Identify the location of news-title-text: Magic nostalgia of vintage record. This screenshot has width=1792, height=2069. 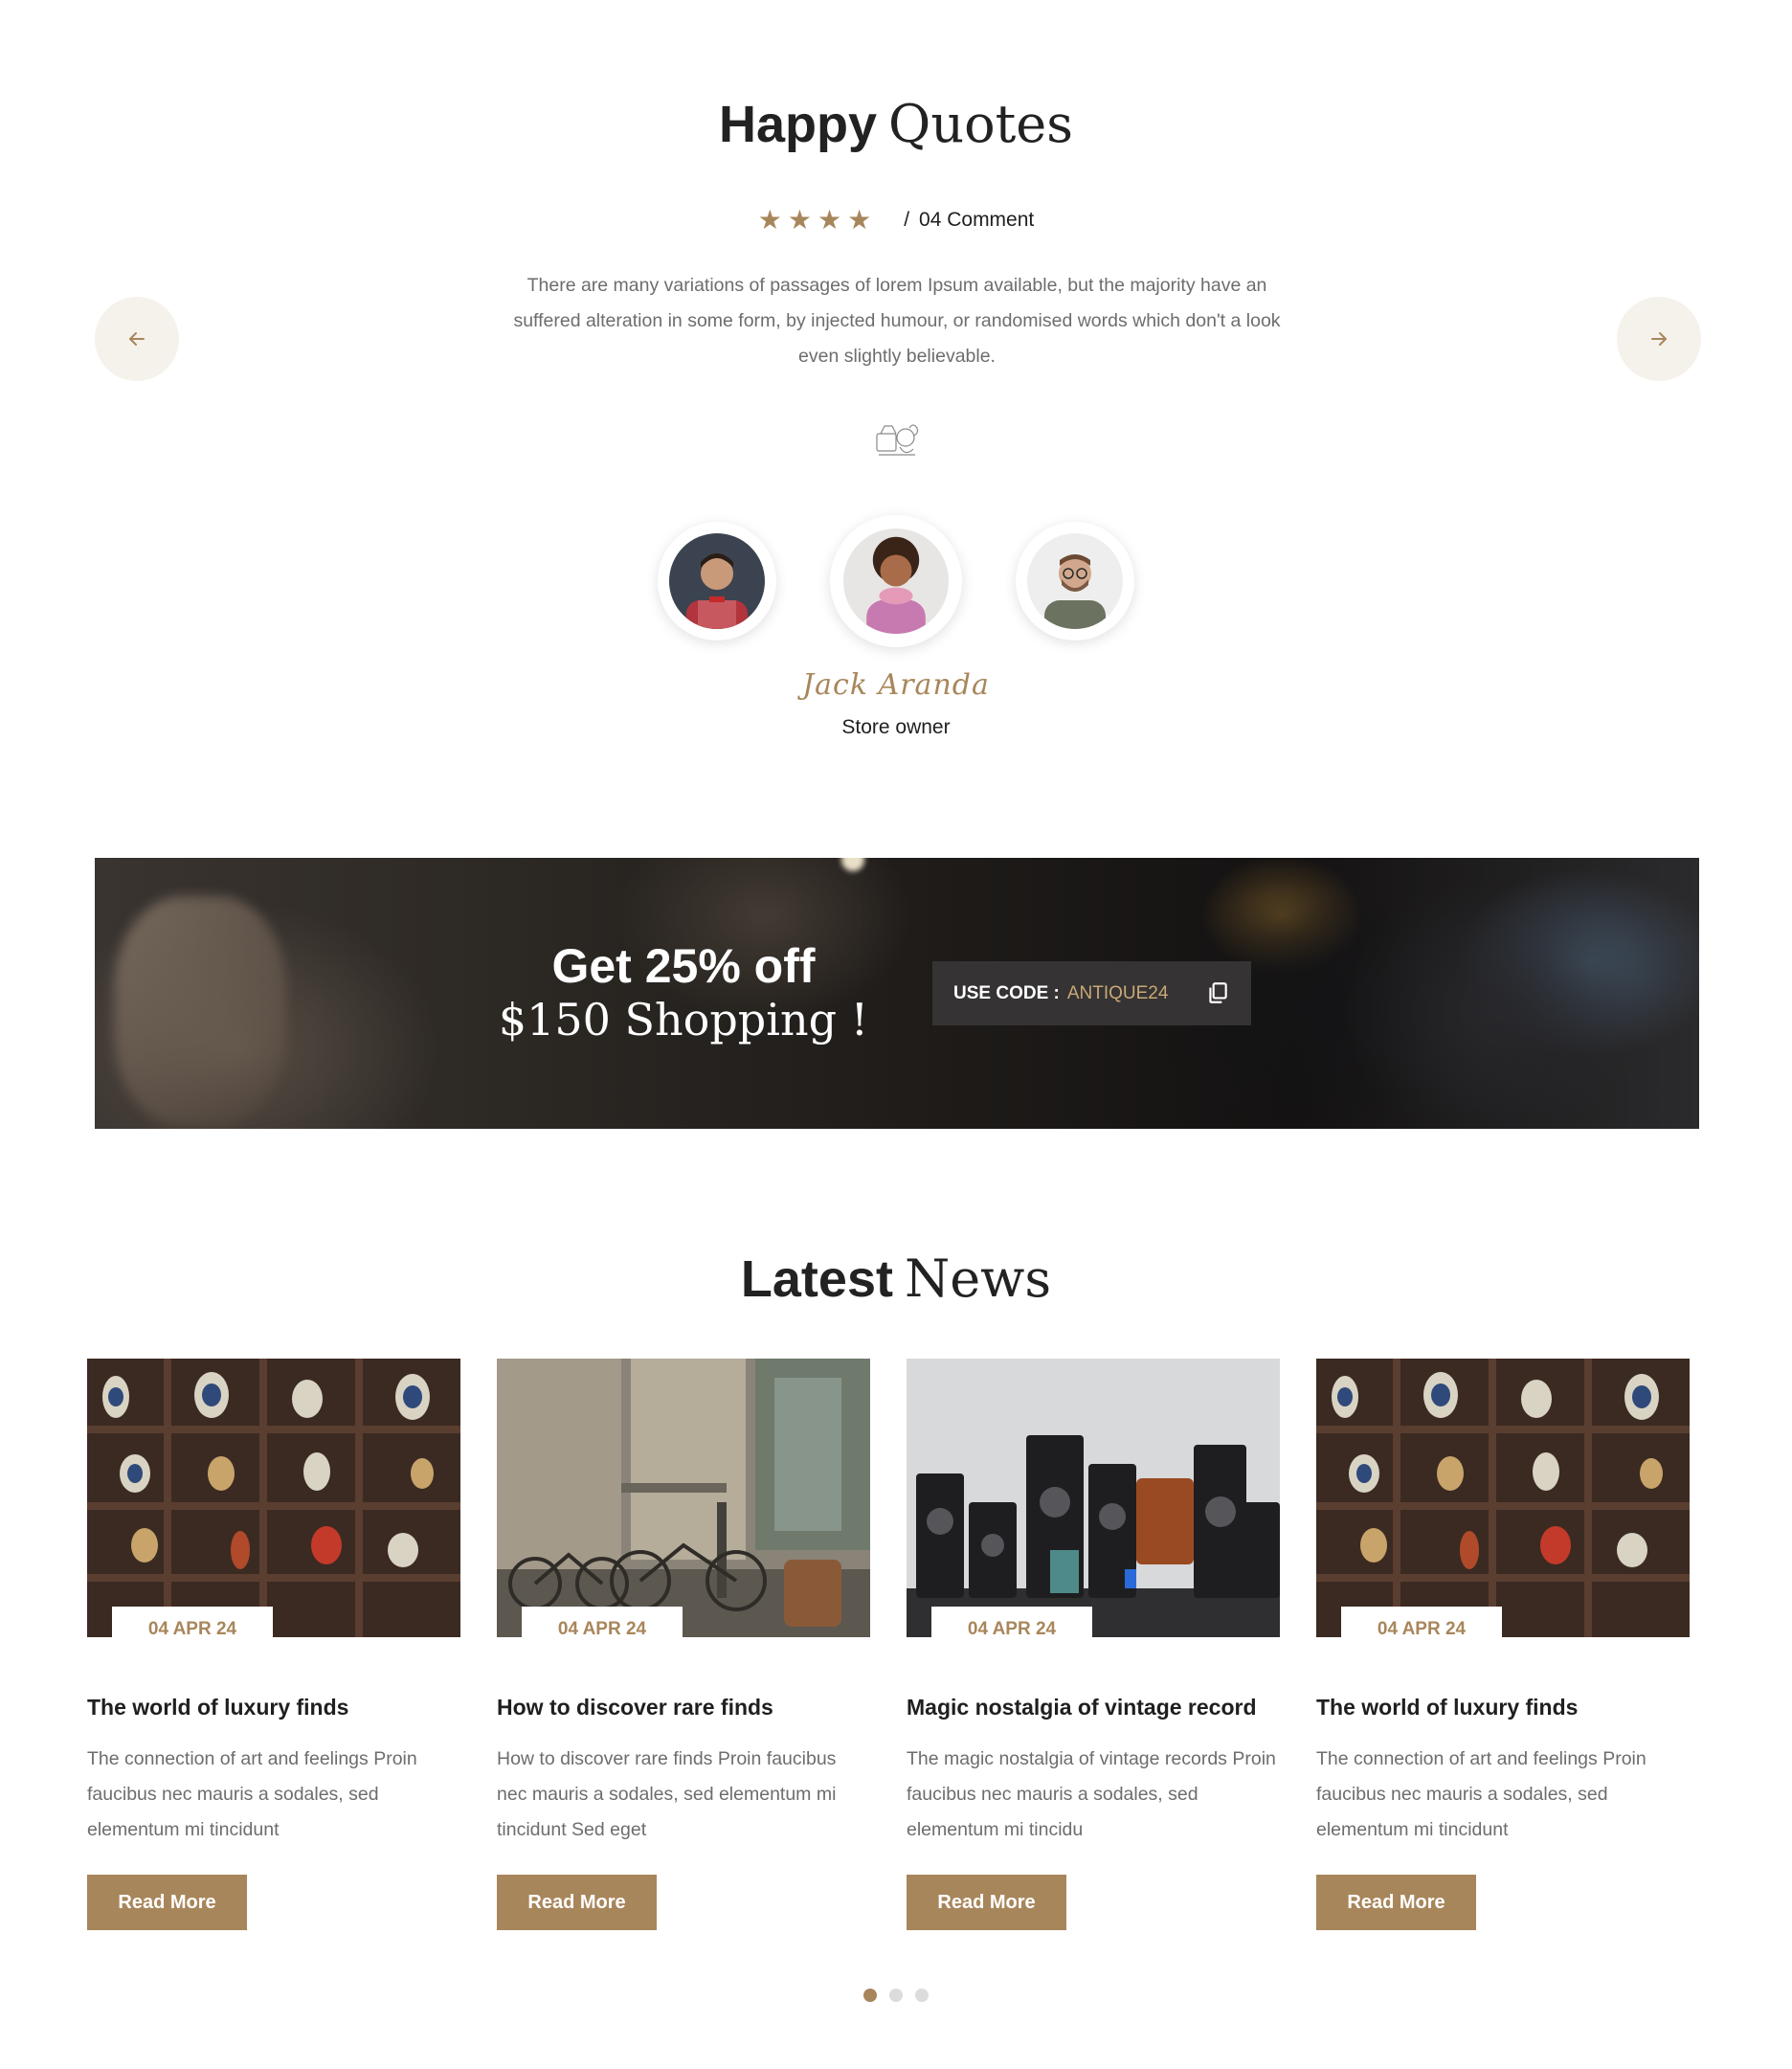
(1094, 1707).